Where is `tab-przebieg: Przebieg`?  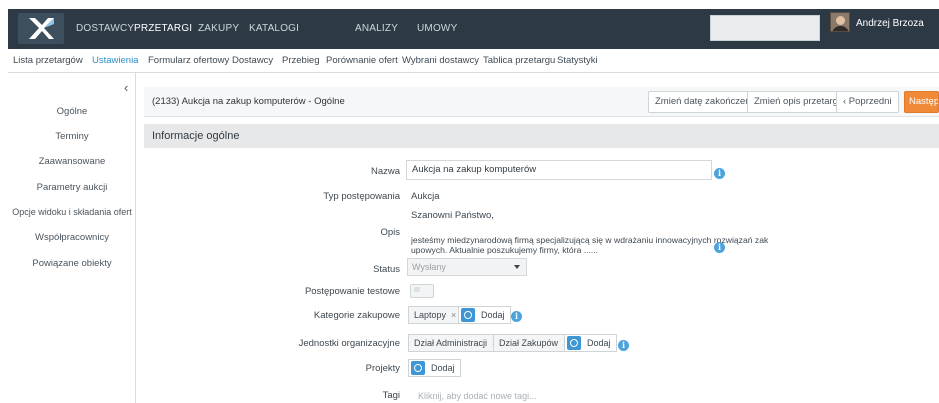
tab-przebieg: Przebieg is located at coordinates (301, 60).